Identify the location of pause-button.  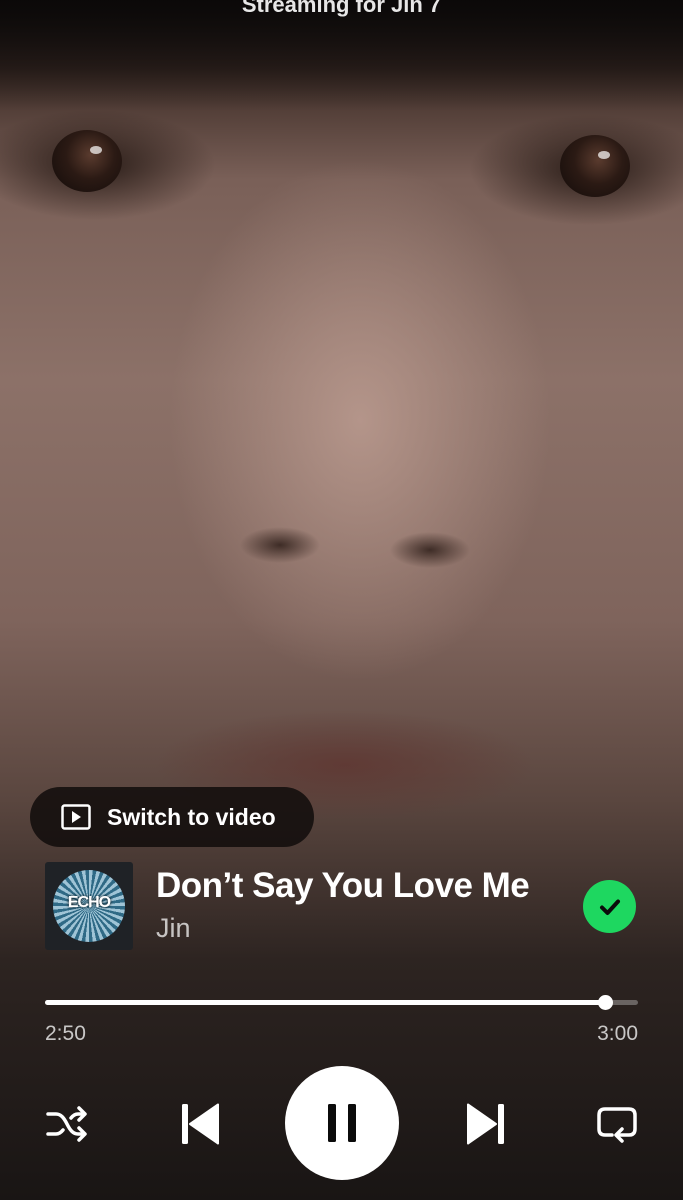
(342, 1123).